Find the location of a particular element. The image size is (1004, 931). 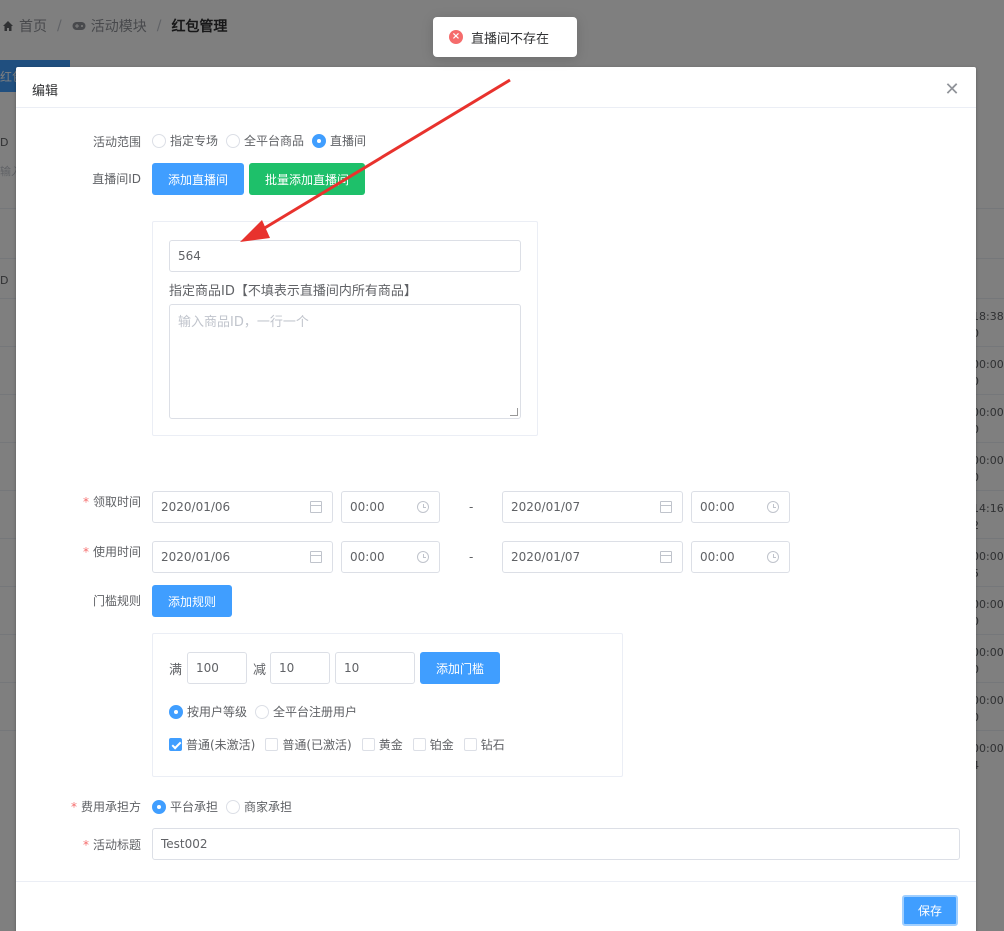

user-scope-radio-group: 按用户等级 全平台注册用户 is located at coordinates (263, 711).